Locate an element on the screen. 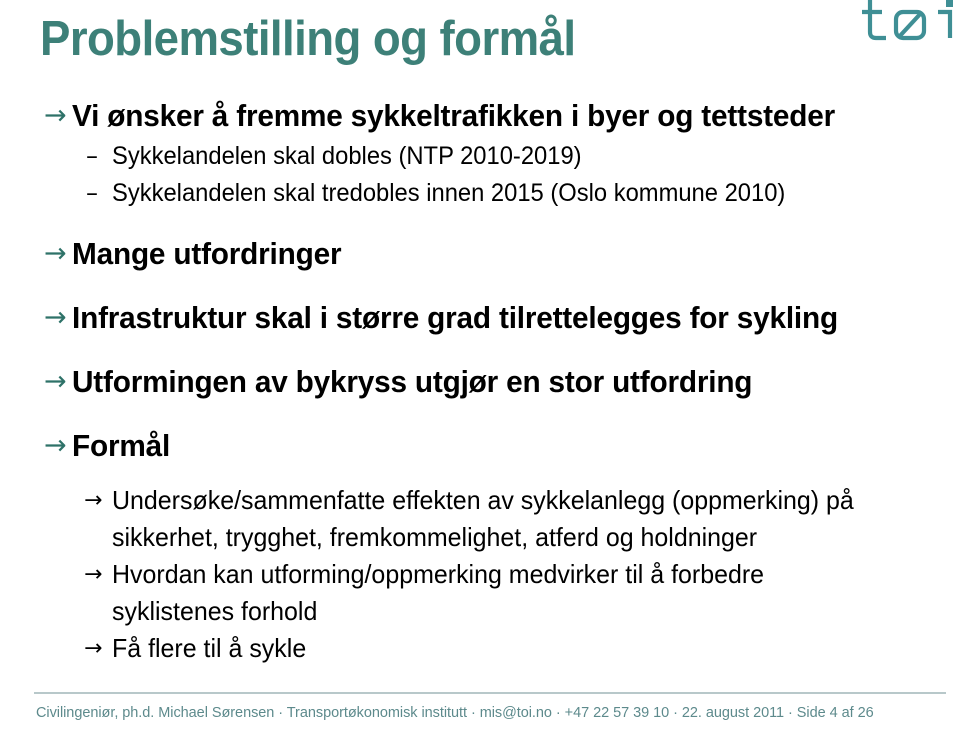 Image resolution: width=960 pixels, height=731 pixels. bullet-level1: → Mange utfordringer is located at coordinates (480, 254).